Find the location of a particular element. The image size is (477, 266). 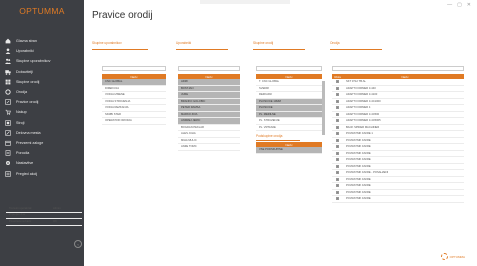

report-icon is located at coordinates (8, 153).